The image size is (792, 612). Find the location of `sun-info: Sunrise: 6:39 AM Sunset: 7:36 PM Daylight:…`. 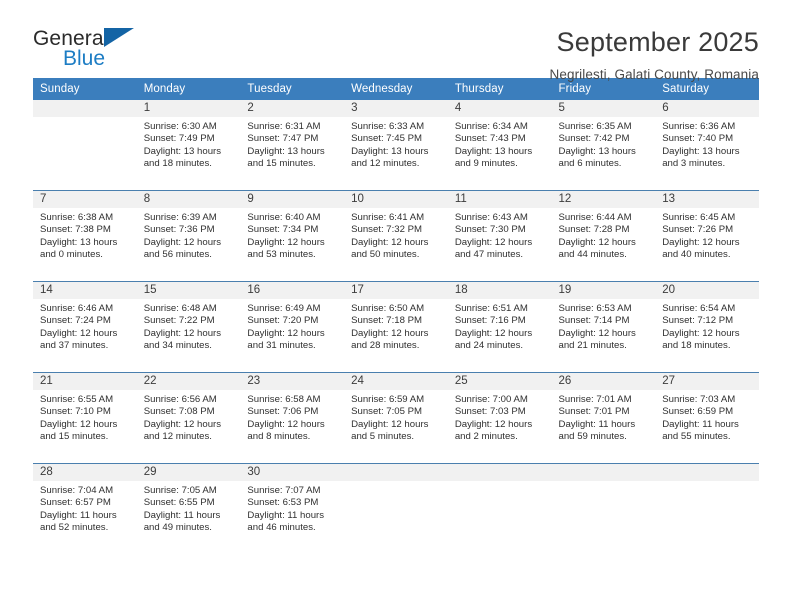

sun-info: Sunrise: 6:39 AM Sunset: 7:36 PM Daylight:… is located at coordinates (189, 235).